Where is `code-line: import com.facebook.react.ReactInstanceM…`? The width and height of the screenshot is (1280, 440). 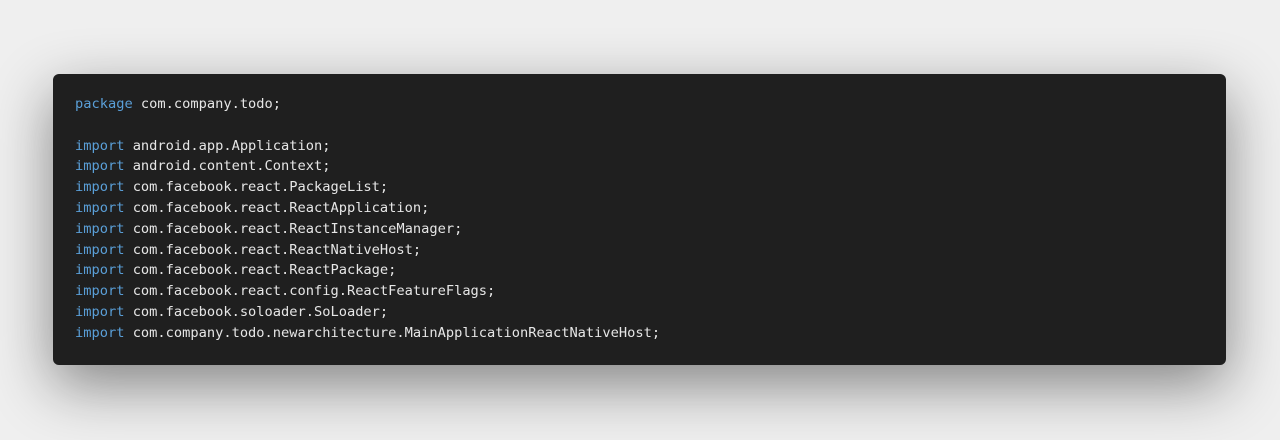
code-line: import com.facebook.react.ReactInstanceM… is located at coordinates (639, 229).